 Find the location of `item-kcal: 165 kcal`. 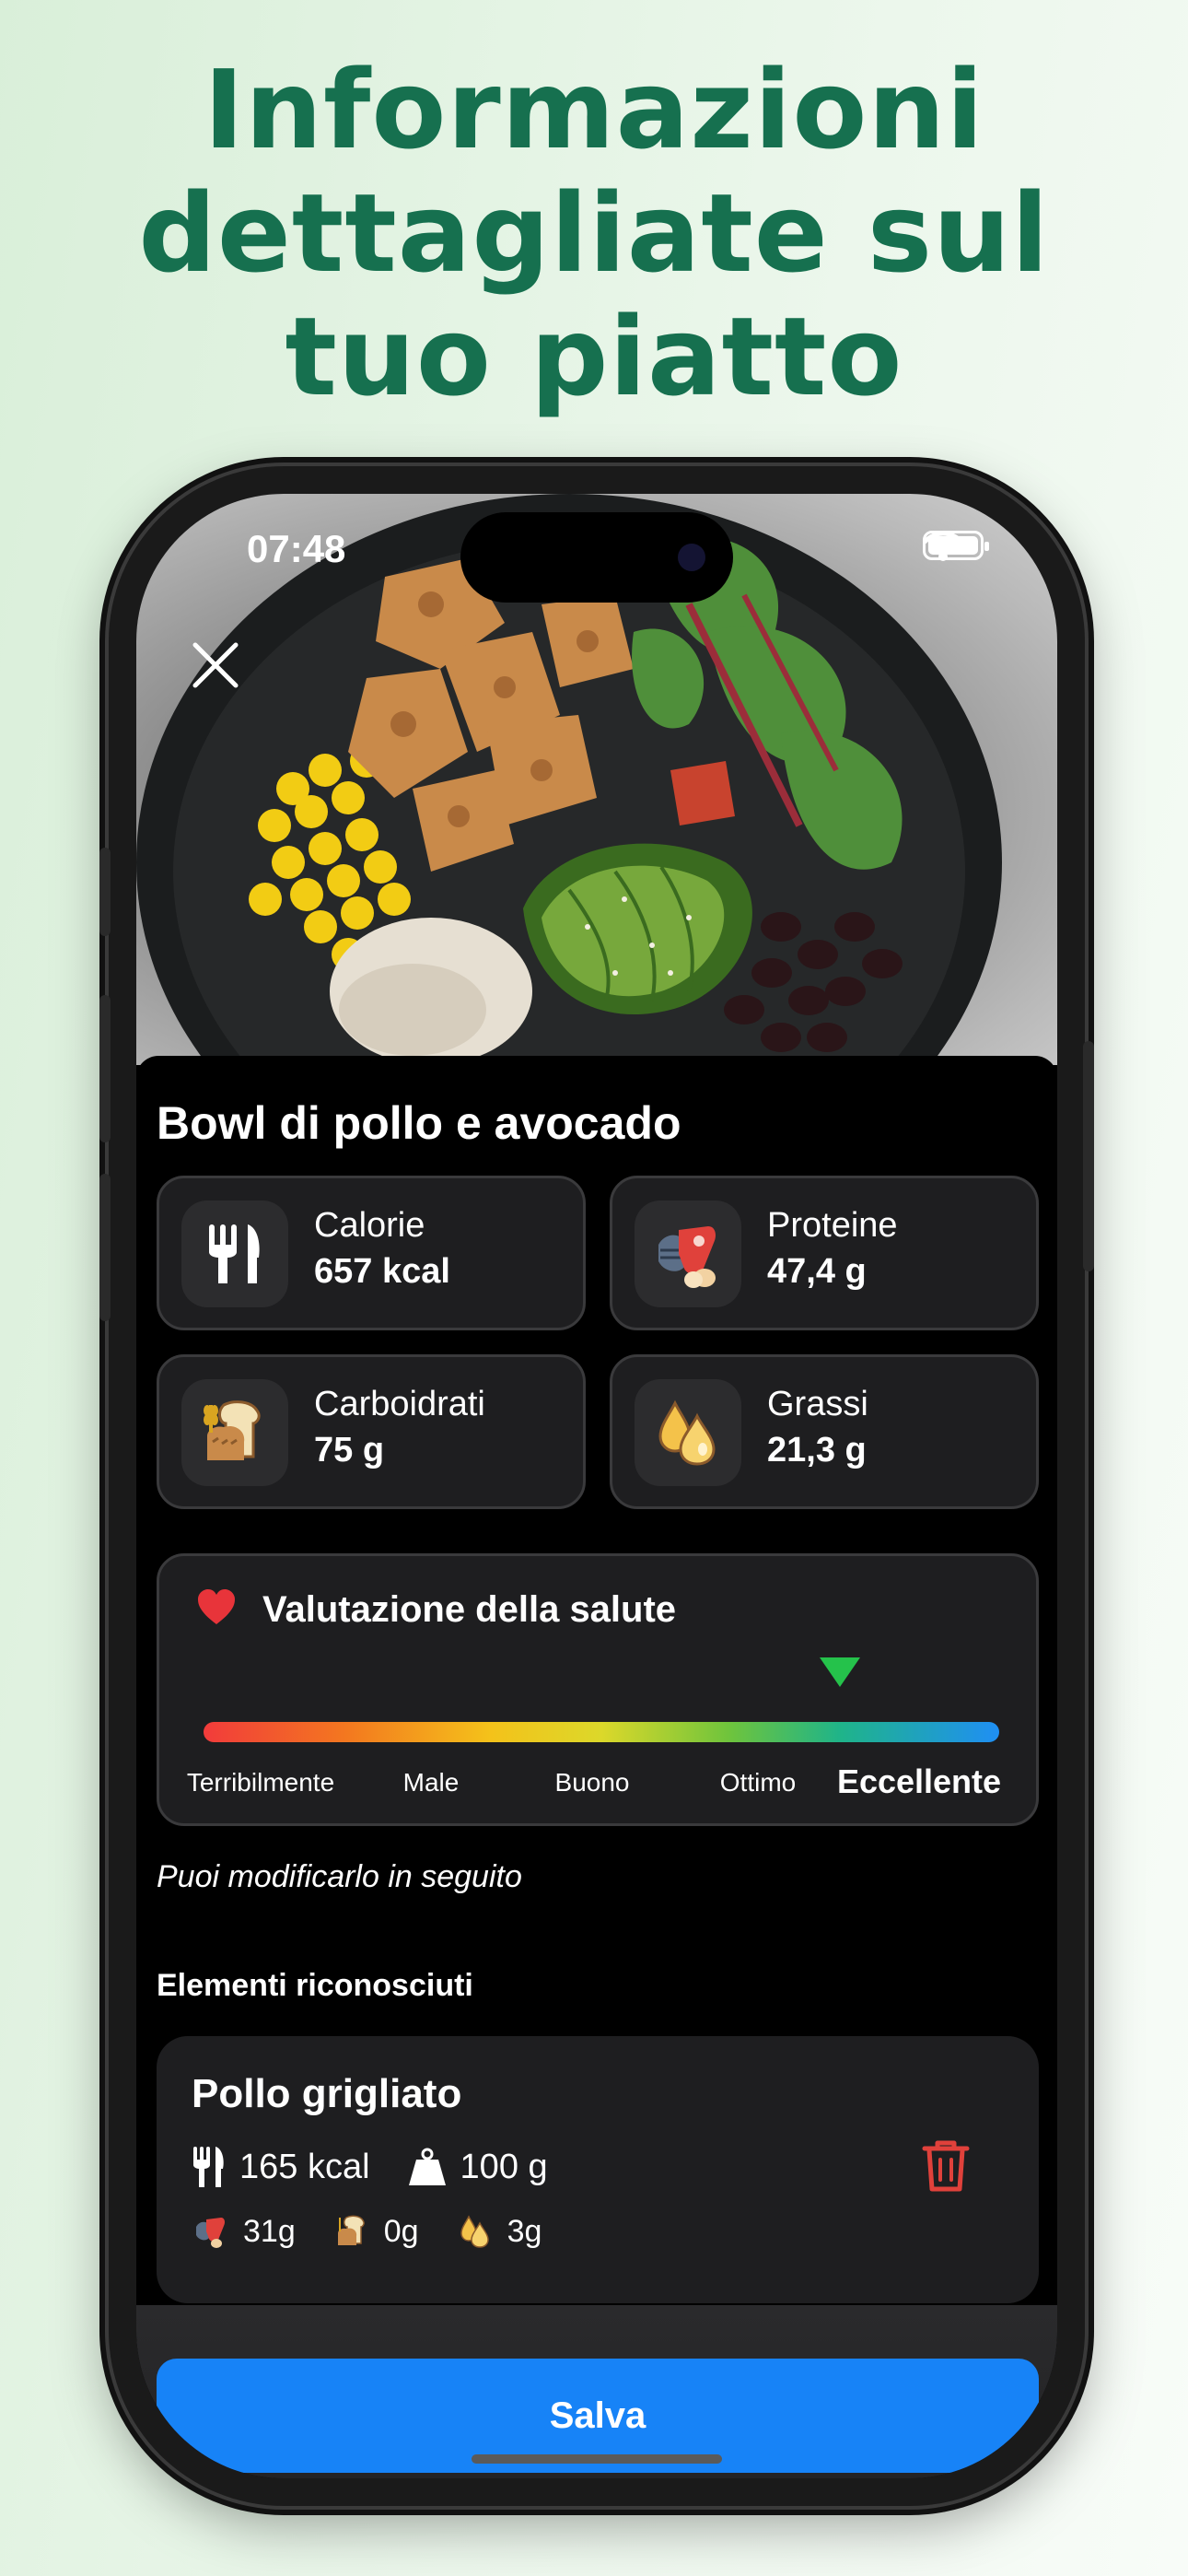

item-kcal: 165 kcal is located at coordinates (304, 2166).